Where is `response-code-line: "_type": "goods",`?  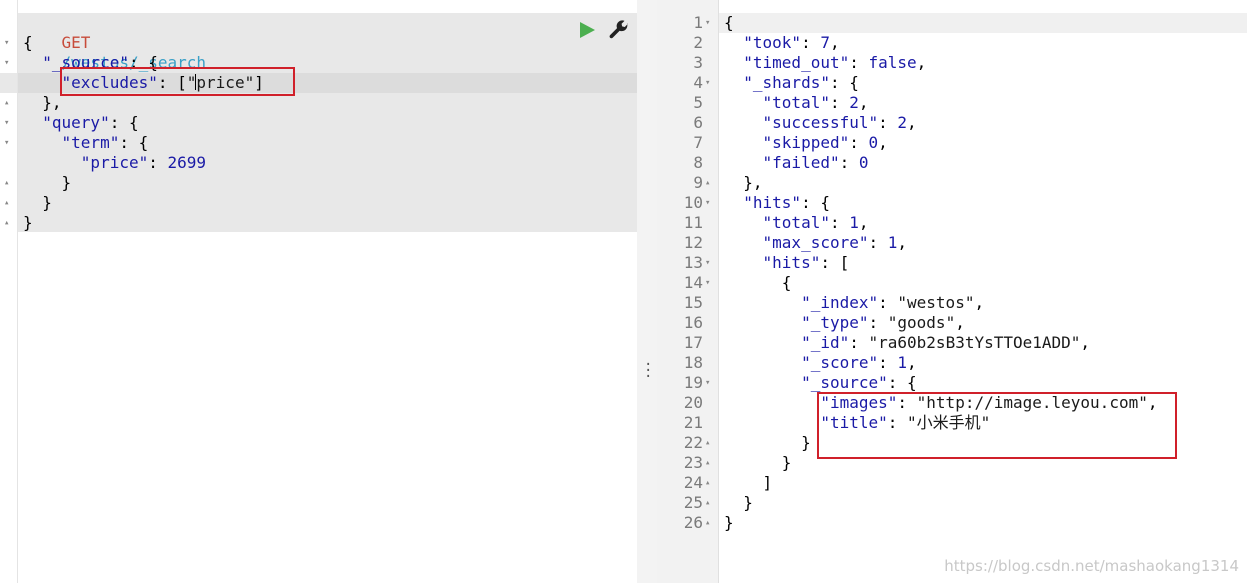
response-code-line: "_type": "goods", is located at coordinates (844, 323).